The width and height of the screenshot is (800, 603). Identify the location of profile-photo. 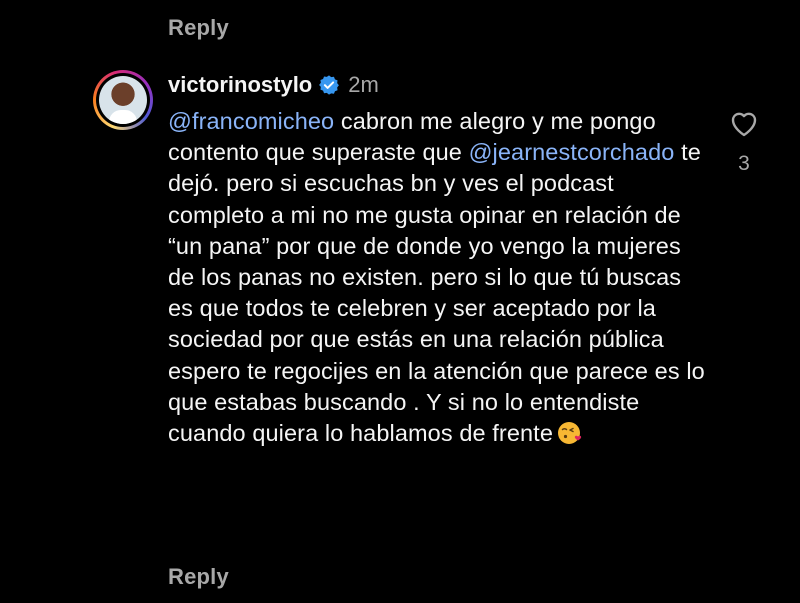
(123, 100).